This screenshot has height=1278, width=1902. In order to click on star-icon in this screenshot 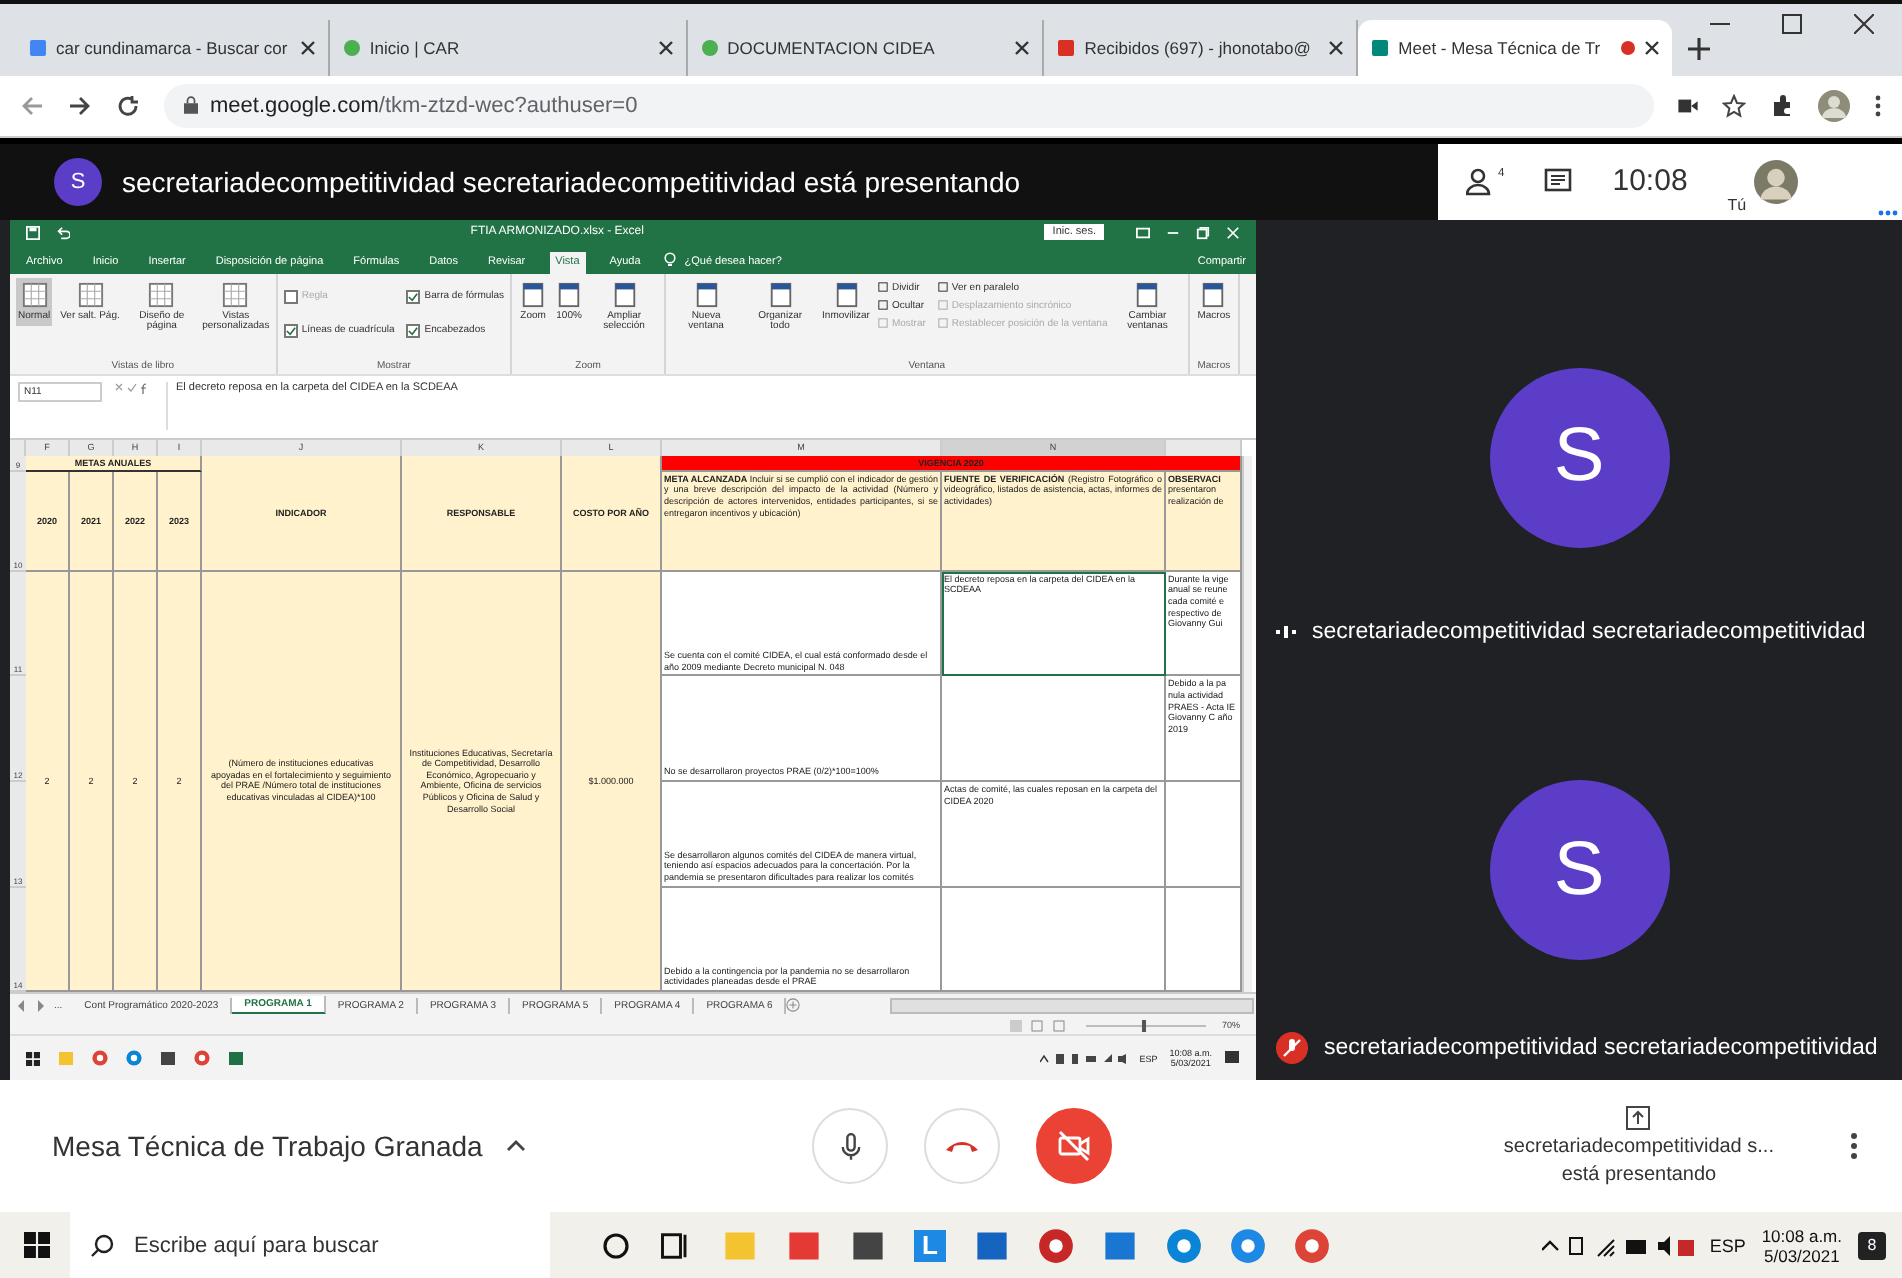, I will do `click(1734, 105)`.